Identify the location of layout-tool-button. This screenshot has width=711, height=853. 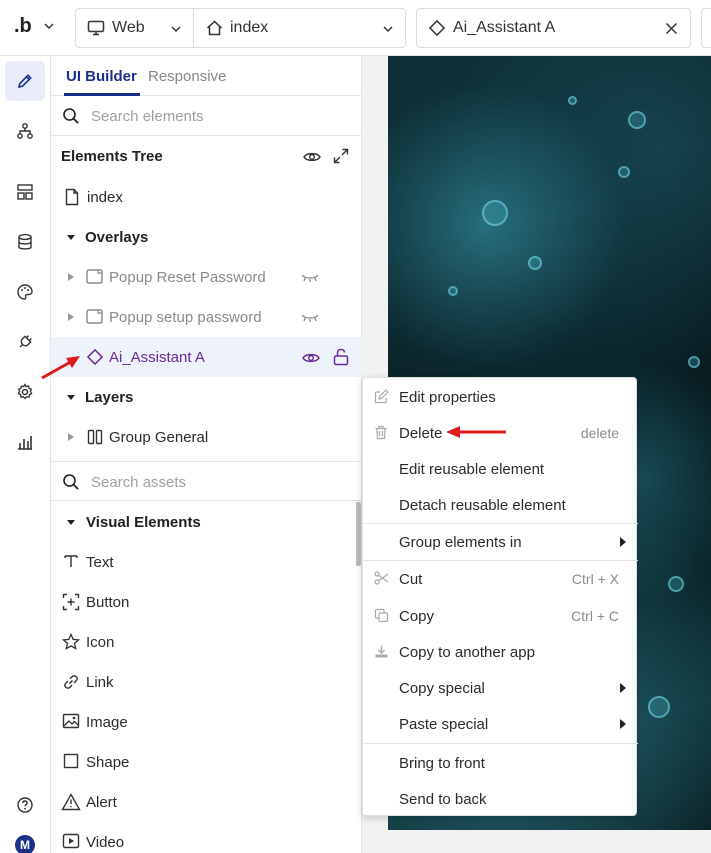
(25, 192).